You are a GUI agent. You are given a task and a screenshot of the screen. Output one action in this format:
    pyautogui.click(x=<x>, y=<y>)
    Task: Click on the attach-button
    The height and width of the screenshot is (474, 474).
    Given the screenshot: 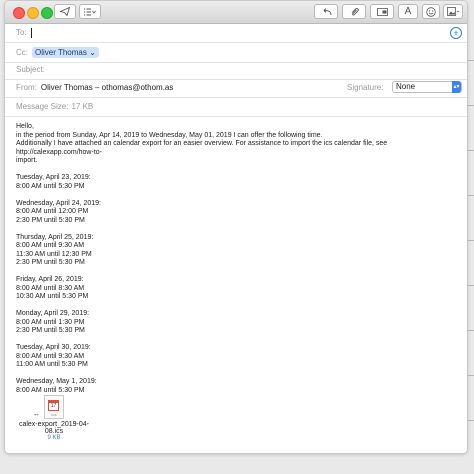 What is the action you would take?
    pyautogui.click(x=354, y=11)
    